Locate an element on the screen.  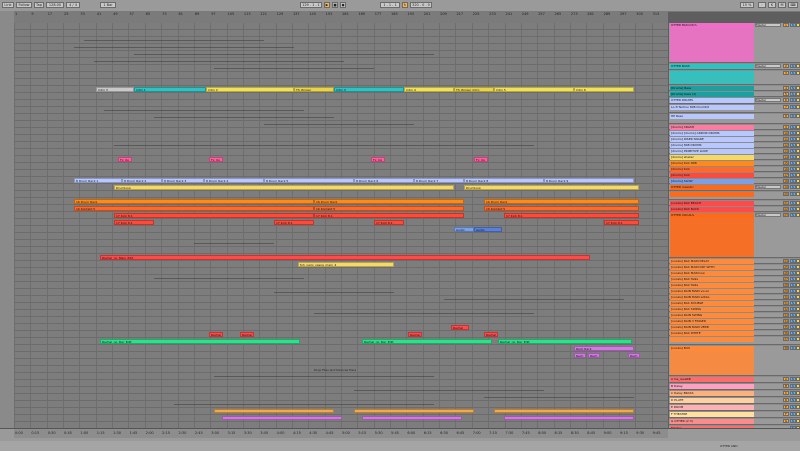
follow-button: Follow is located at coordinates (24, 5).